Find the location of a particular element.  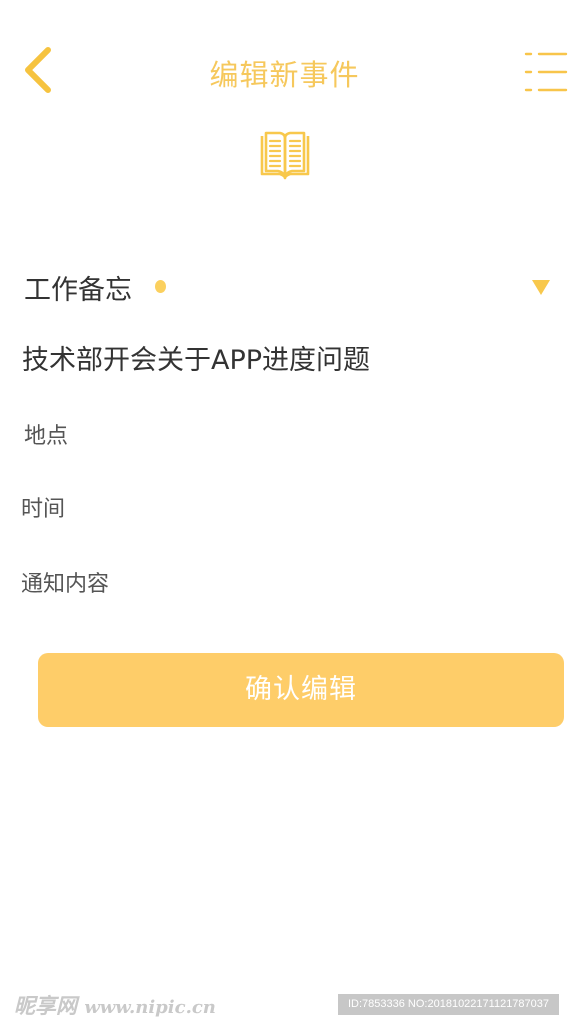

open-book-icon is located at coordinates (285, 155).